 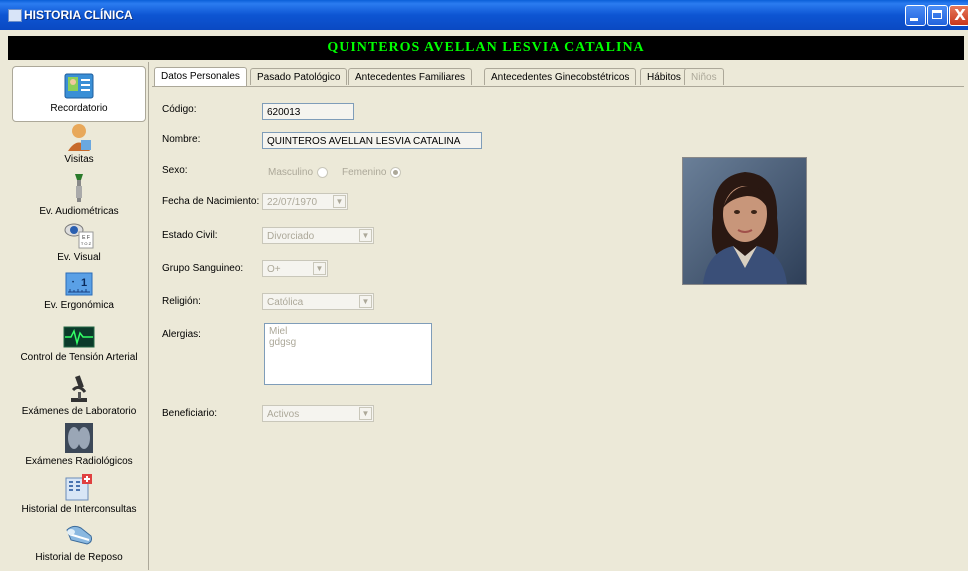 I want to click on app-icon, so click(x=15, y=15).